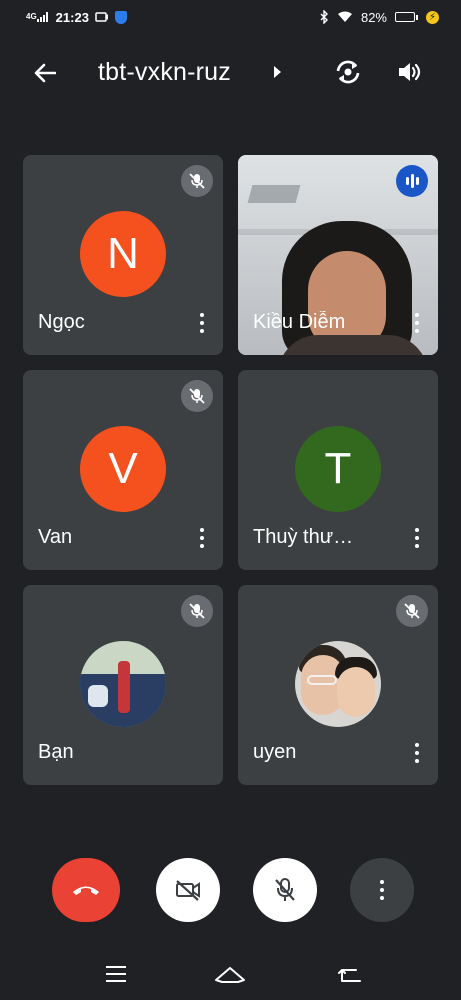 The width and height of the screenshot is (461, 1000). I want to click on status-time: 21:23, so click(72, 17).